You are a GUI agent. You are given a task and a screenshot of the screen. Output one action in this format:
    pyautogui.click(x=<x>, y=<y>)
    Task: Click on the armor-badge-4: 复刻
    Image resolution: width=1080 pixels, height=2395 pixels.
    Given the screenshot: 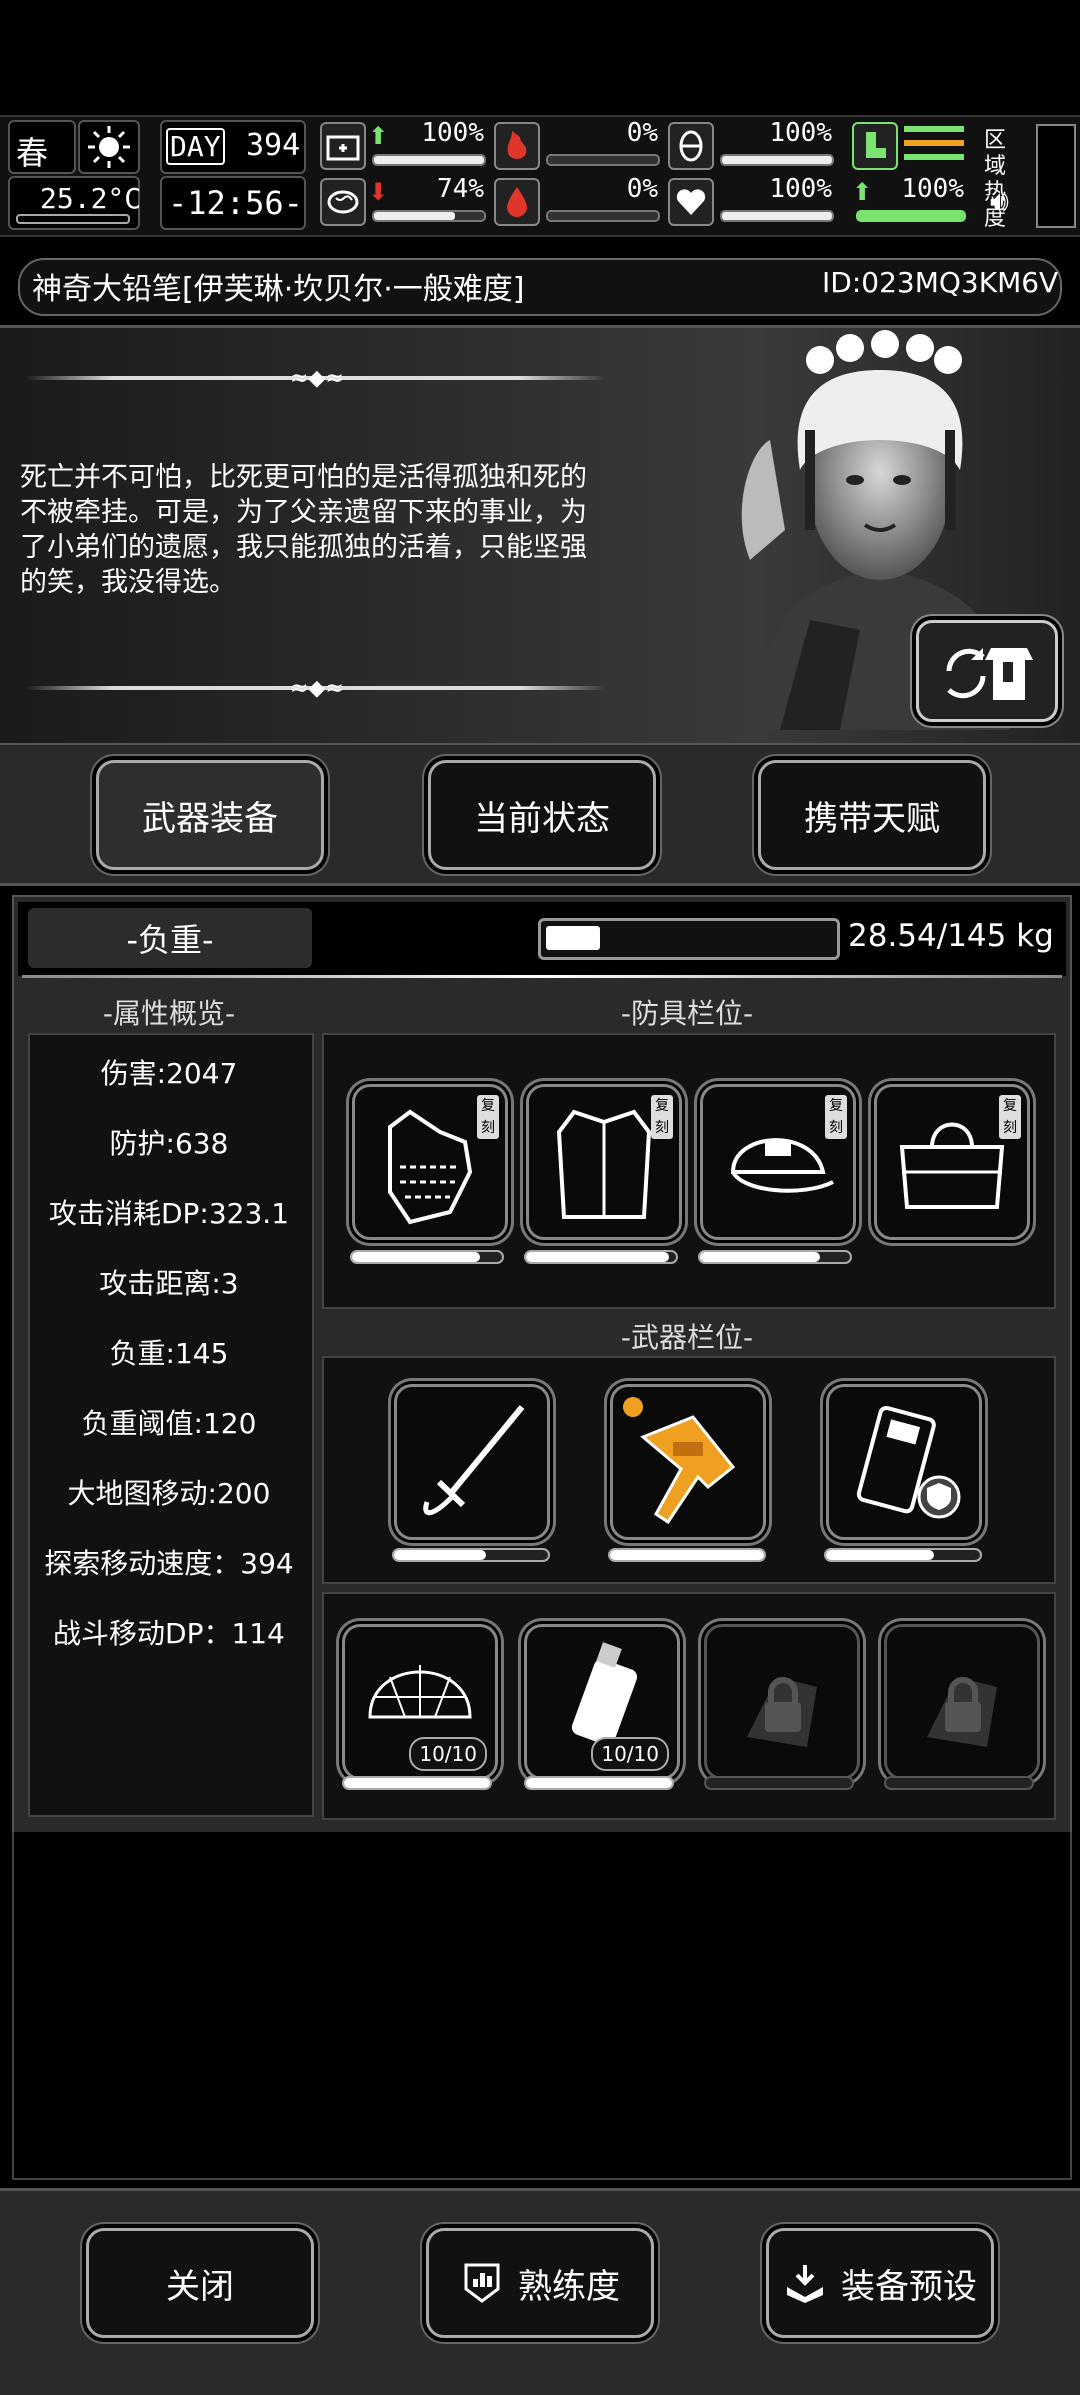 What is the action you would take?
    pyautogui.click(x=1010, y=1117)
    